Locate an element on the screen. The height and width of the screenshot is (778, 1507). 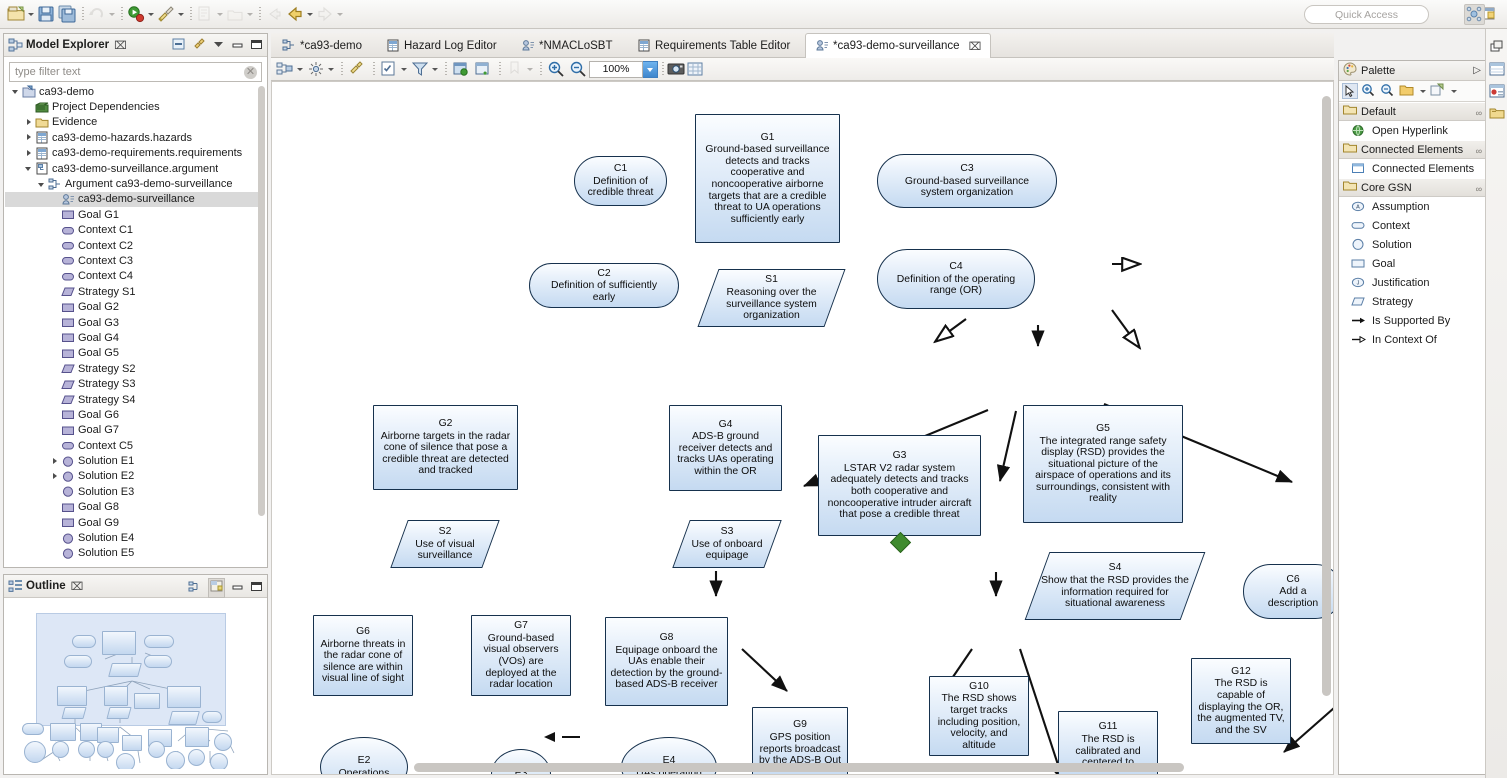
tree-item: Strategy S3 is located at coordinates (132, 383).